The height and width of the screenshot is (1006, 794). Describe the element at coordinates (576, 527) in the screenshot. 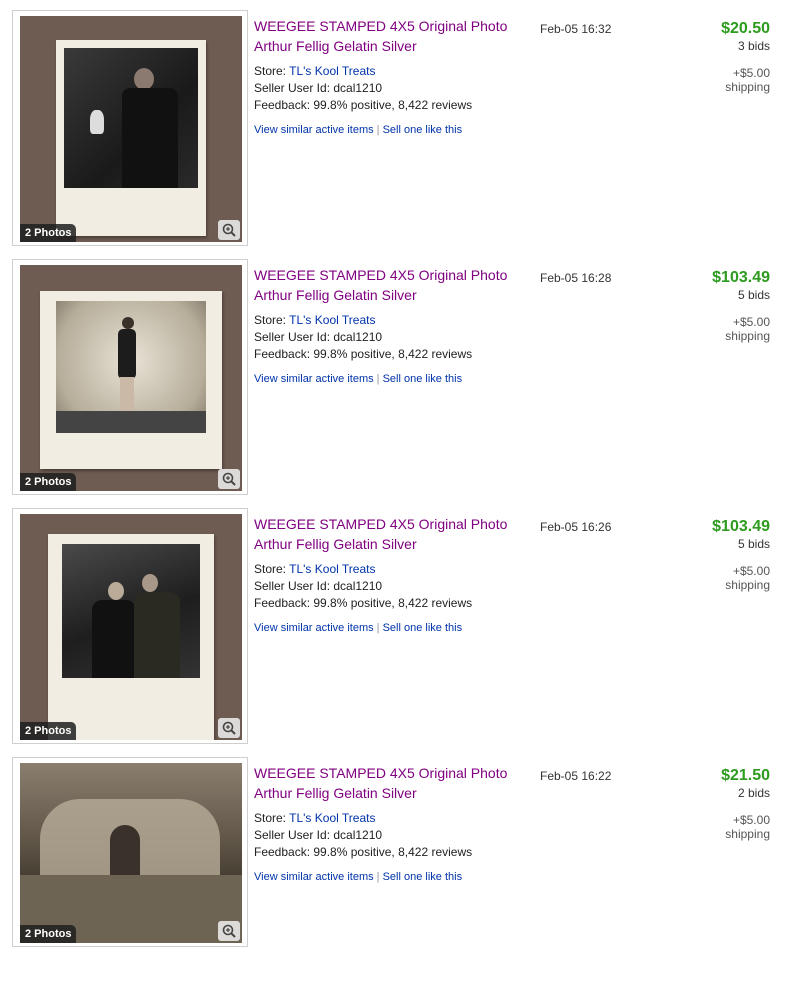

I see `end-date: Feb-05 16:26` at that location.